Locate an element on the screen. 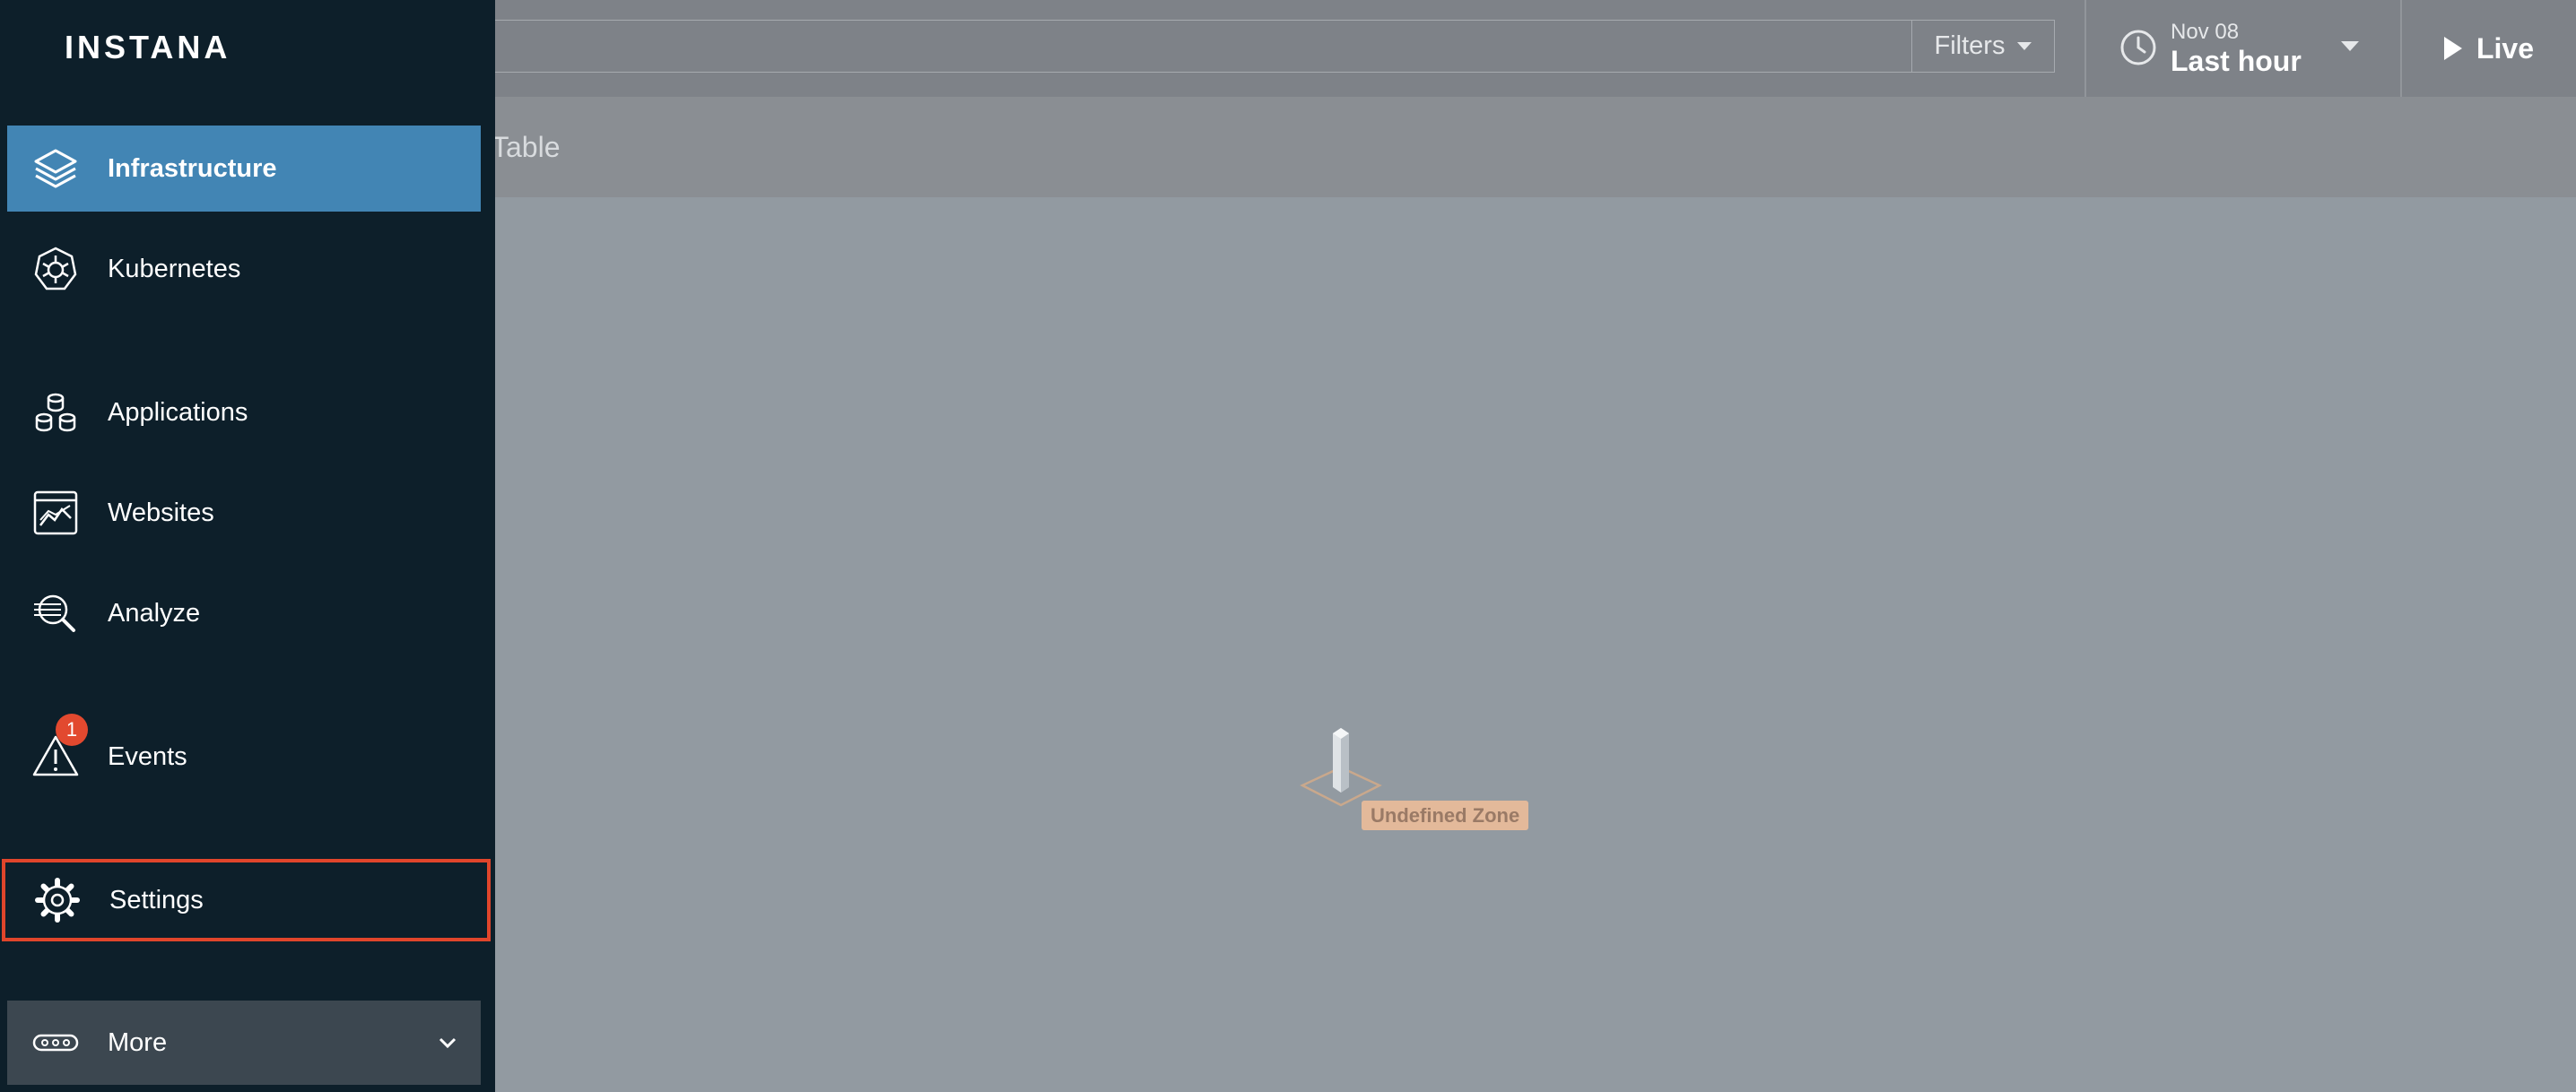  layers-icon is located at coordinates (55, 169).